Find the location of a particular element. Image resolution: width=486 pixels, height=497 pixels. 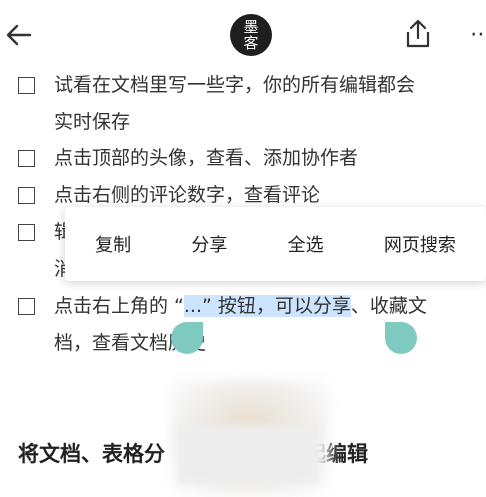

selection-handle-end is located at coordinates (401, 338).